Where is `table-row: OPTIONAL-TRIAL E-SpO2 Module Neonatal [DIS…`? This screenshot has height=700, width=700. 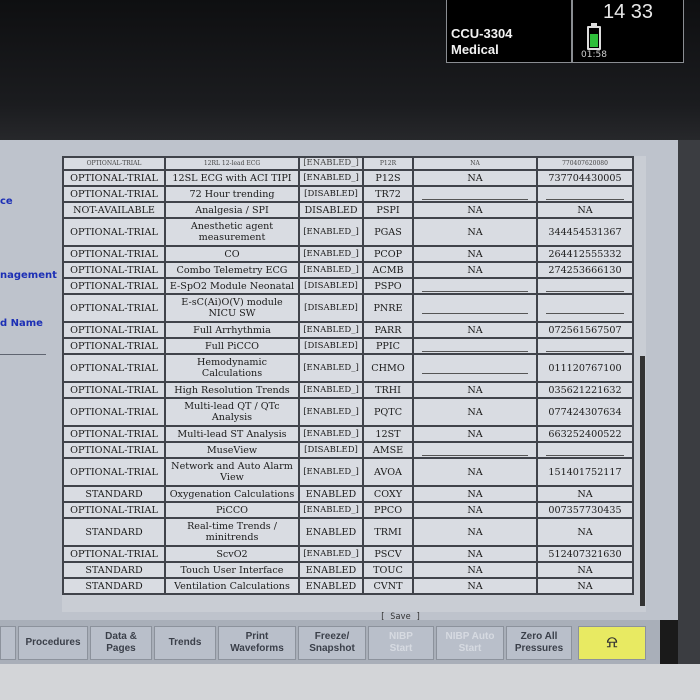
table-row: OPTIONAL-TRIAL E-SpO2 Module Neonatal [DIS… is located at coordinates (348, 286).